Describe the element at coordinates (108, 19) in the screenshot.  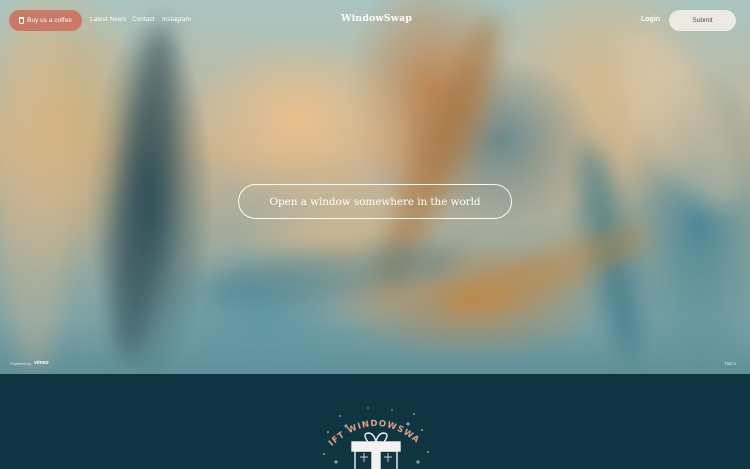
I see `nav-link-latest-news: Latest News` at that location.